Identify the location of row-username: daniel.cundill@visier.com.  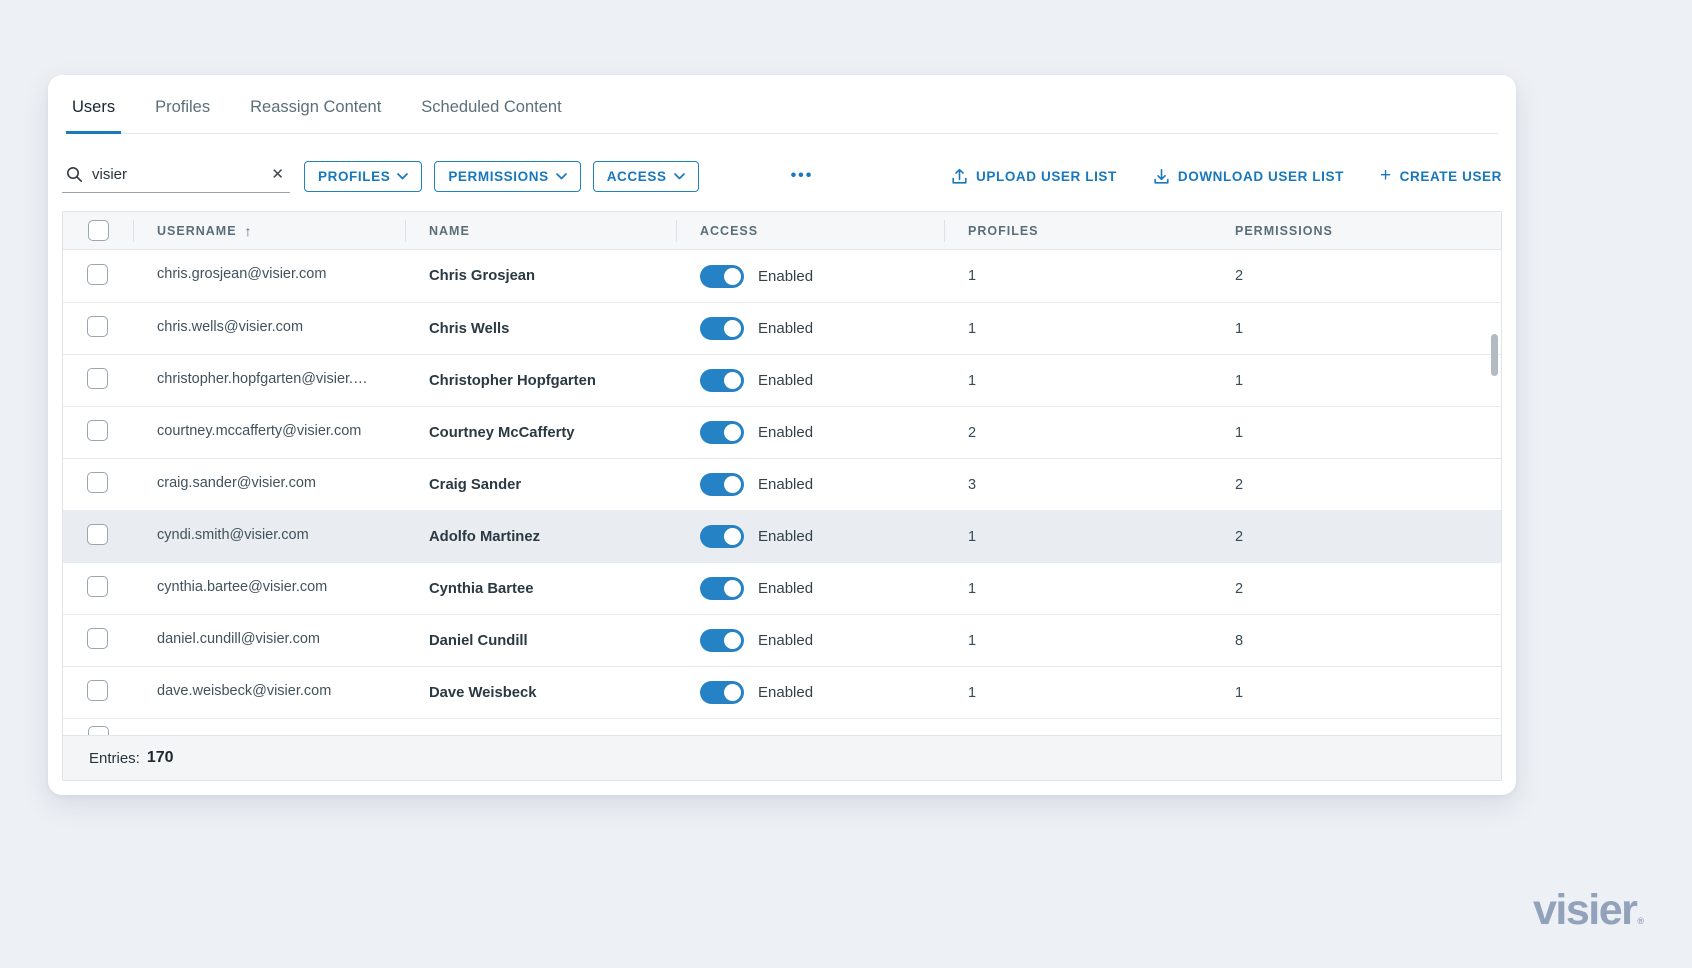
(239, 638).